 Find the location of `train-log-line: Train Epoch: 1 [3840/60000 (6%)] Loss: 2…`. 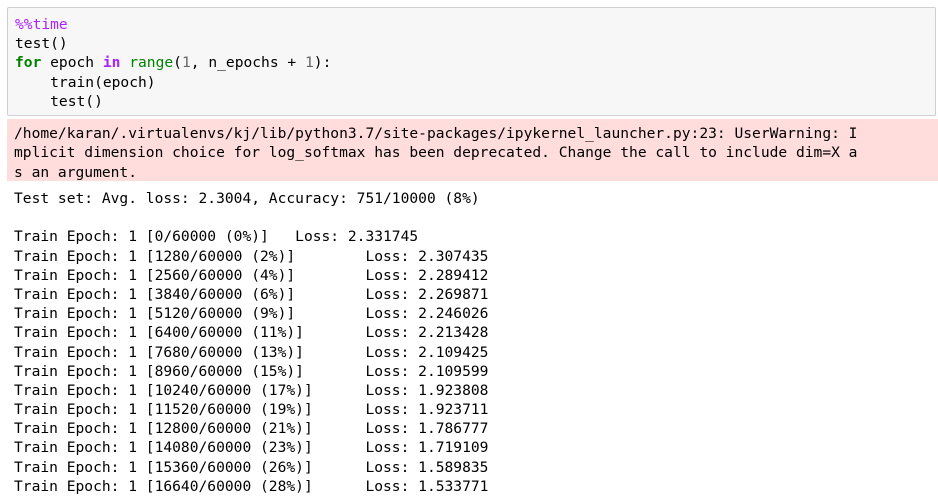

train-log-line: Train Epoch: 1 [3840/60000 (6%)] Loss: 2… is located at coordinates (251, 294).